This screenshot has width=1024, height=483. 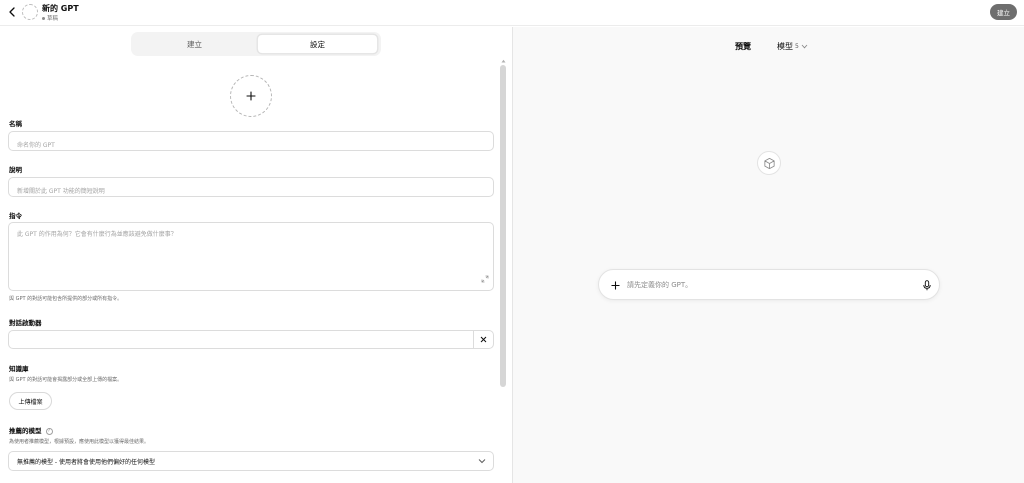 What do you see at coordinates (1003, 12) in the screenshot?
I see `create-button: 建立` at bounding box center [1003, 12].